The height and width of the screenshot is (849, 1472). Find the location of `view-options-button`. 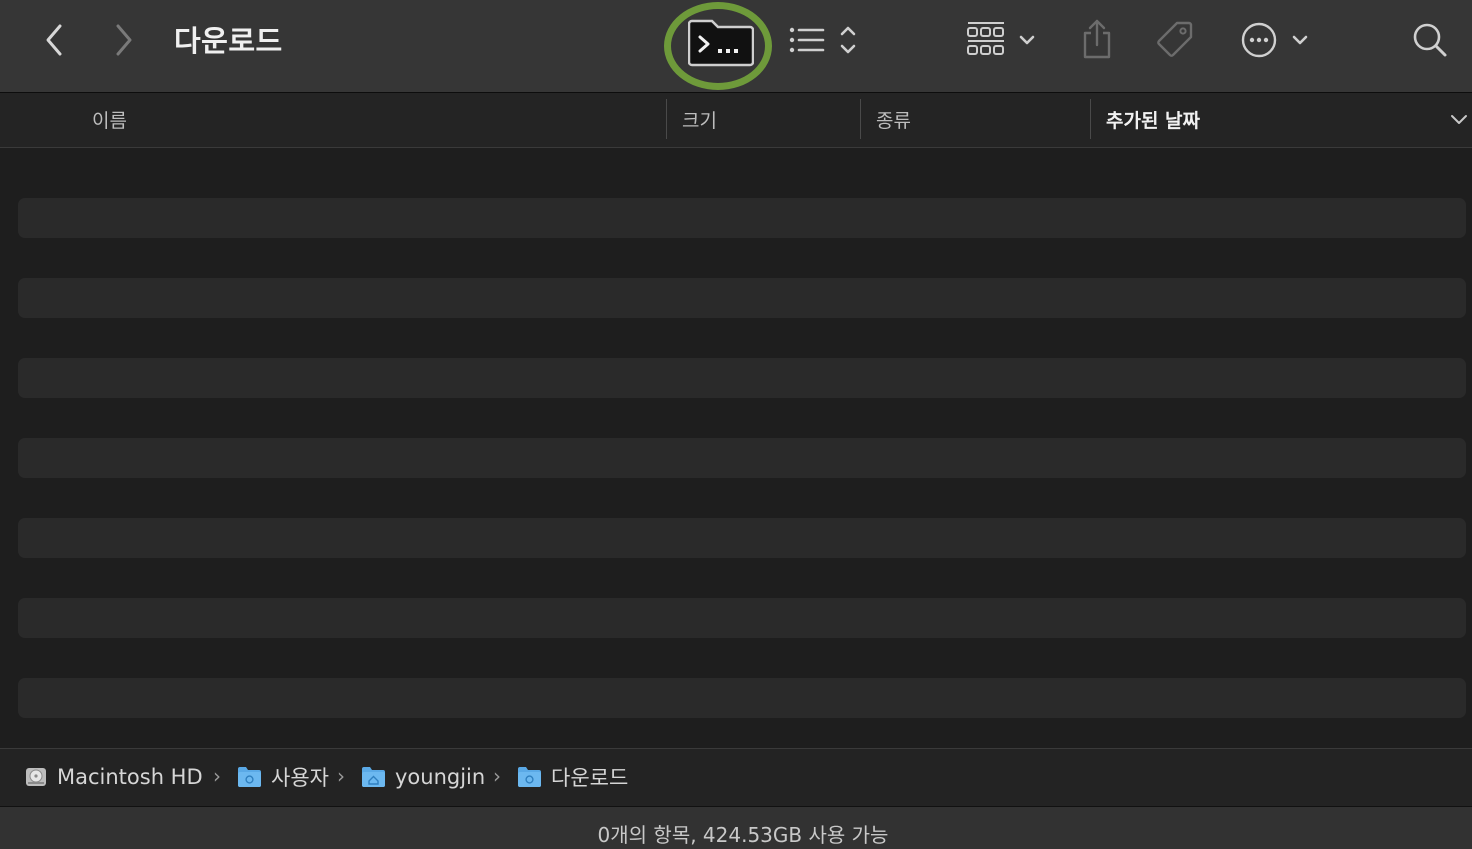

view-options-button is located at coordinates (825, 40).